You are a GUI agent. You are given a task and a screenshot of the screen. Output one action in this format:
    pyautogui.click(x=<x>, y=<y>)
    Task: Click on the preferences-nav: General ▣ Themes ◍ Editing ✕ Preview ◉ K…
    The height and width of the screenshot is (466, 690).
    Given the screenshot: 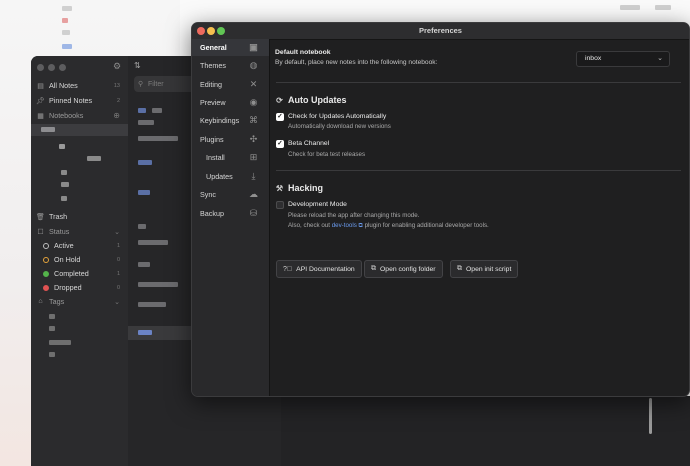 What is the action you would take?
    pyautogui.click(x=231, y=217)
    